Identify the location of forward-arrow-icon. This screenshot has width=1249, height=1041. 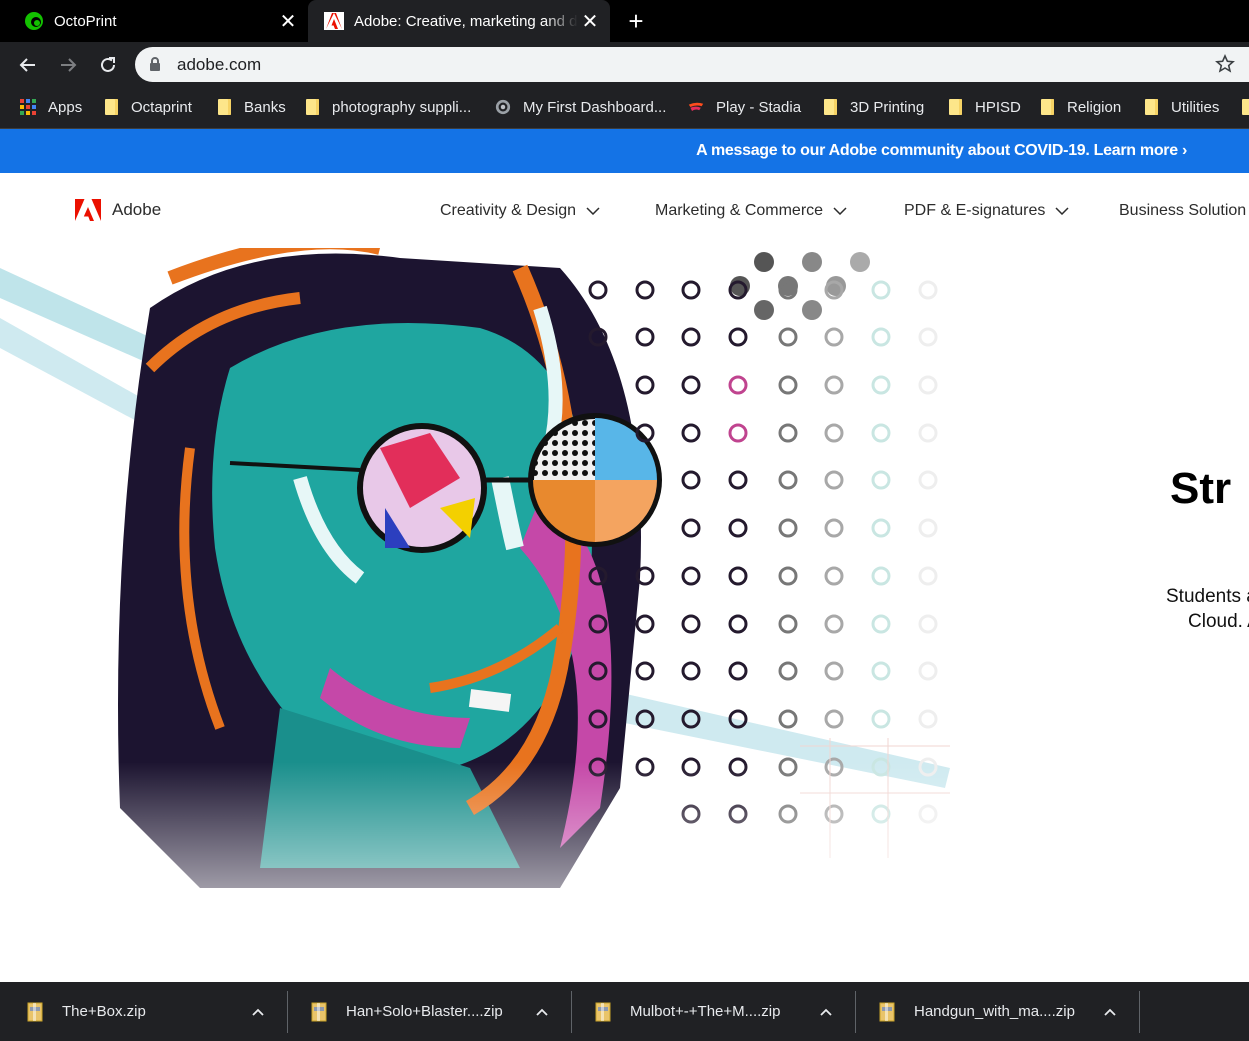
(69, 65).